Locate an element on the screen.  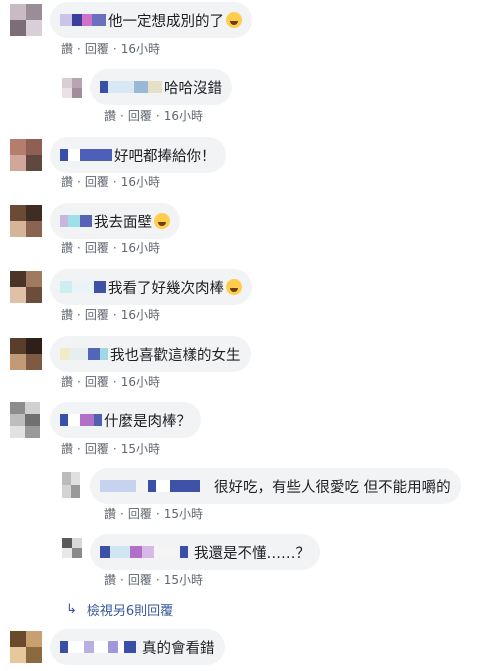
view-more-replies-link: ↳ 檢視另6則回覆 is located at coordinates (119, 609).